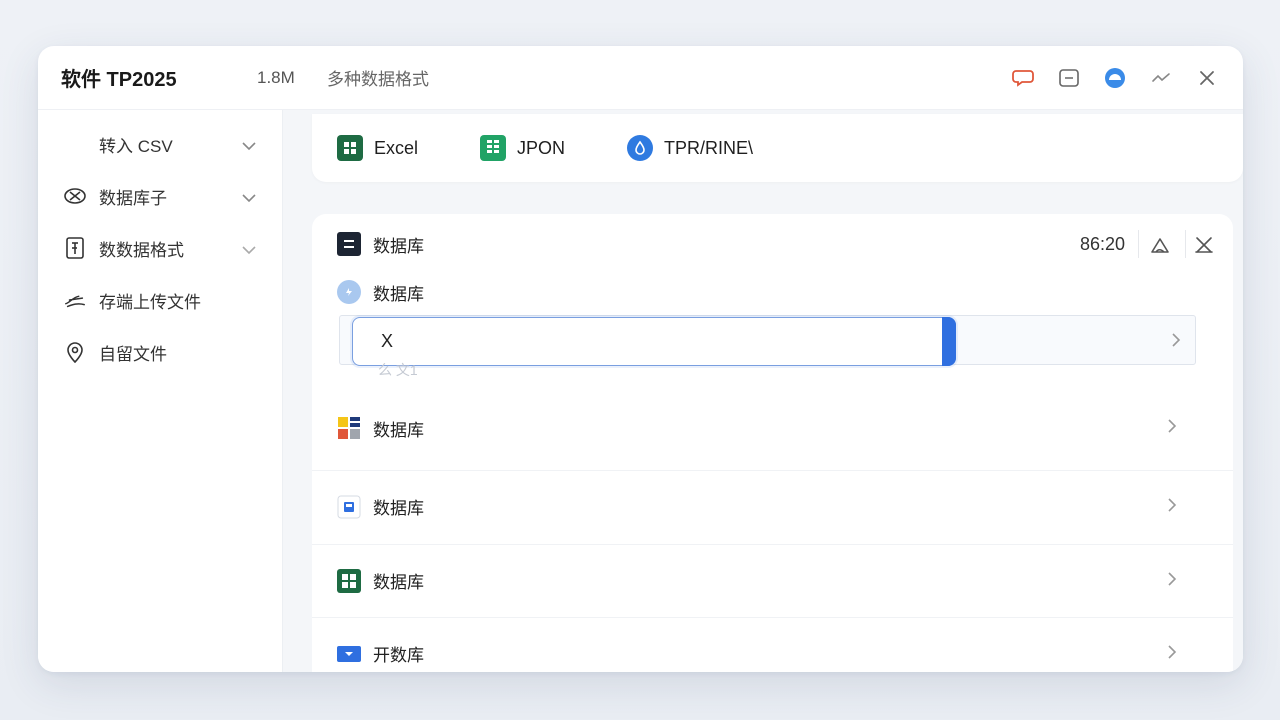 The height and width of the screenshot is (720, 1280). I want to click on sidebar-item-label: 存端上传文件, so click(150, 302).